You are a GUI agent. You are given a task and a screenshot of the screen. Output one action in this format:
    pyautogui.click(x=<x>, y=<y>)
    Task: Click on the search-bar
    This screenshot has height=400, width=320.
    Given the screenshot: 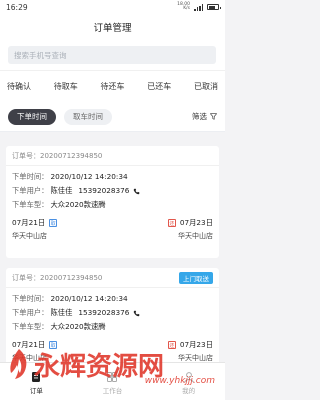 What is the action you would take?
    pyautogui.click(x=112, y=55)
    